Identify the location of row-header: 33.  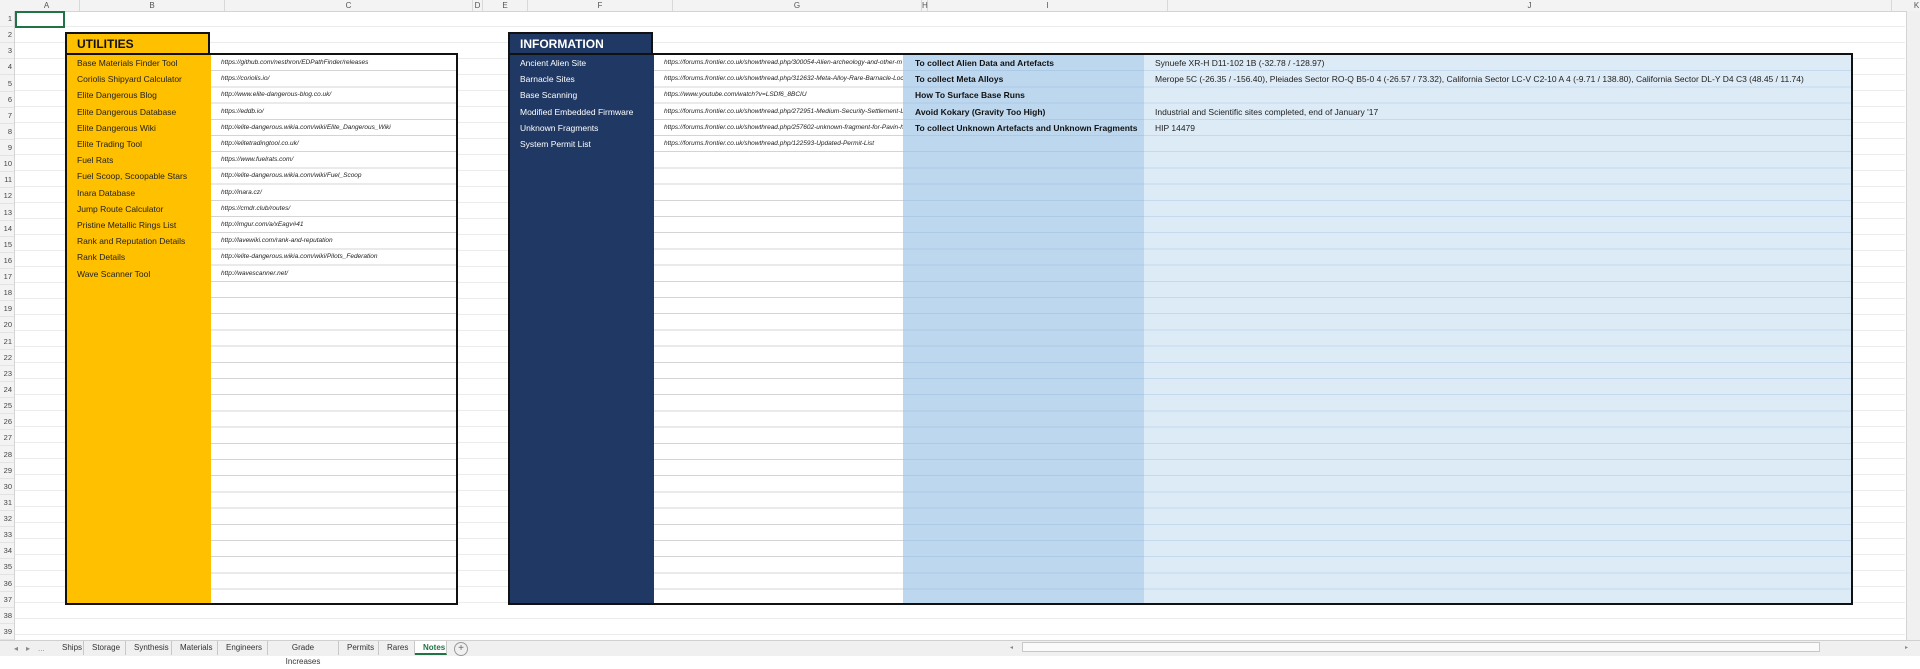
(7, 535).